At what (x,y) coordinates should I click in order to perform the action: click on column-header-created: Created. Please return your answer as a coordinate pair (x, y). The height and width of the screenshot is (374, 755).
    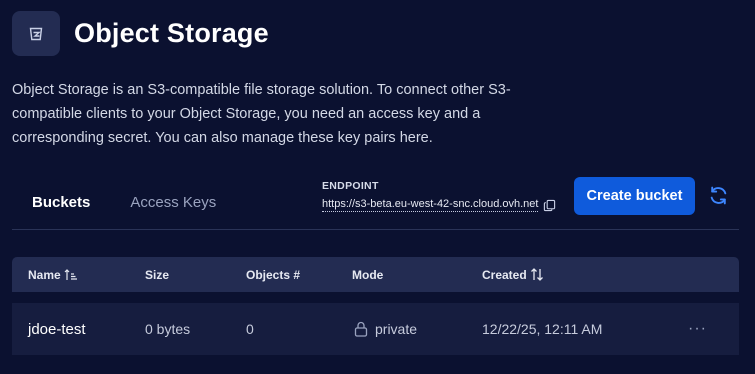
    Looking at the image, I should click on (513, 274).